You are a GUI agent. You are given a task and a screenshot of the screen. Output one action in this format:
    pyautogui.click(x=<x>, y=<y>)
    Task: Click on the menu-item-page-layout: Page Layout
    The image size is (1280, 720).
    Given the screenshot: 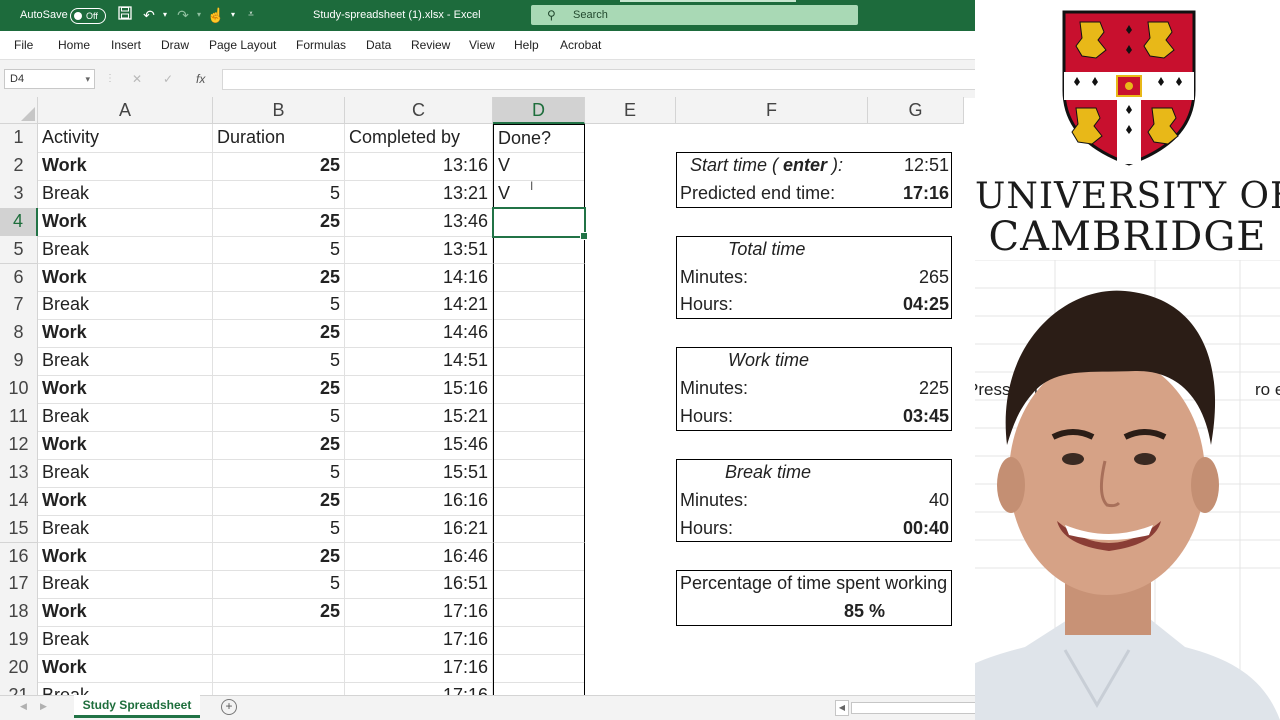 What is the action you would take?
    pyautogui.click(x=242, y=45)
    